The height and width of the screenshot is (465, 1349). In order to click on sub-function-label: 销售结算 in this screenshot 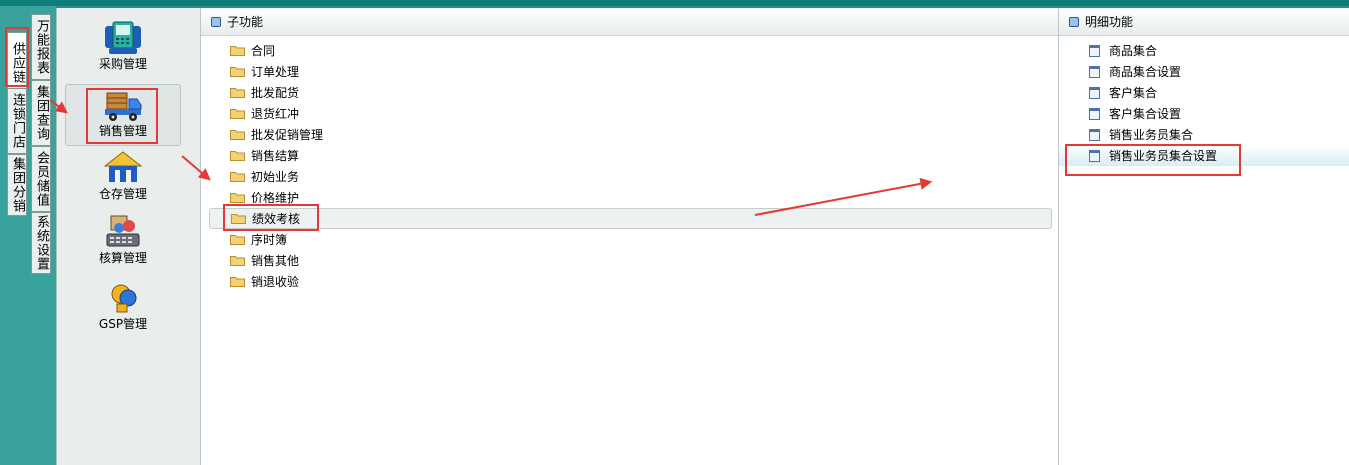, I will do `click(275, 156)`.